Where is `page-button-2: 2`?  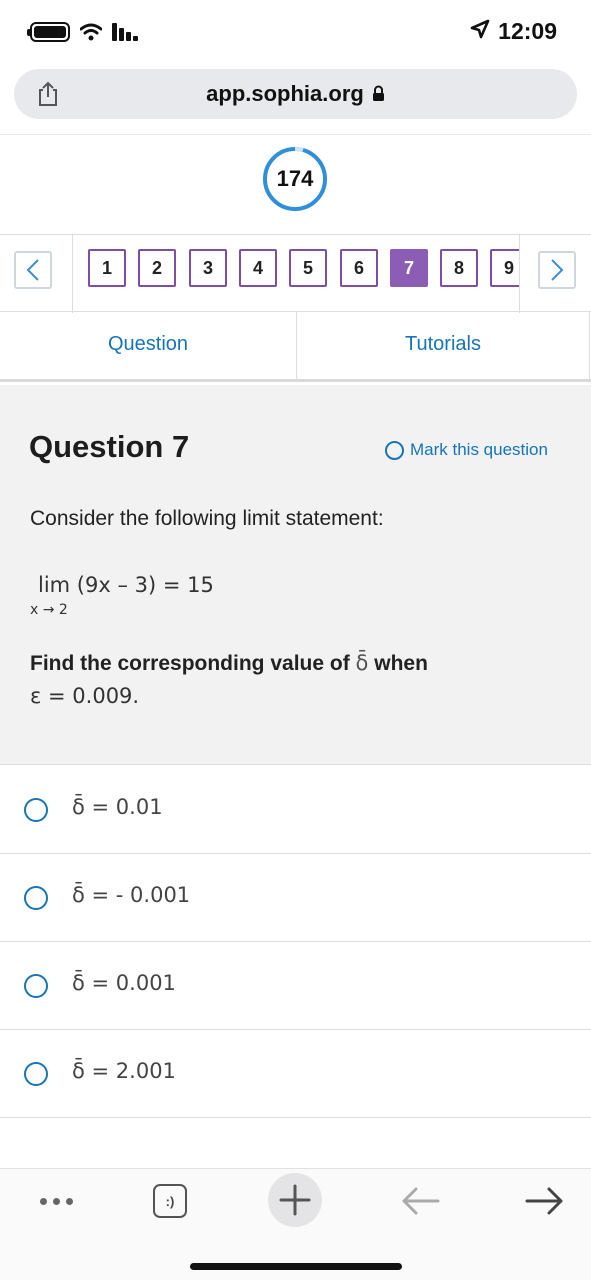 page-button-2: 2 is located at coordinates (157, 268).